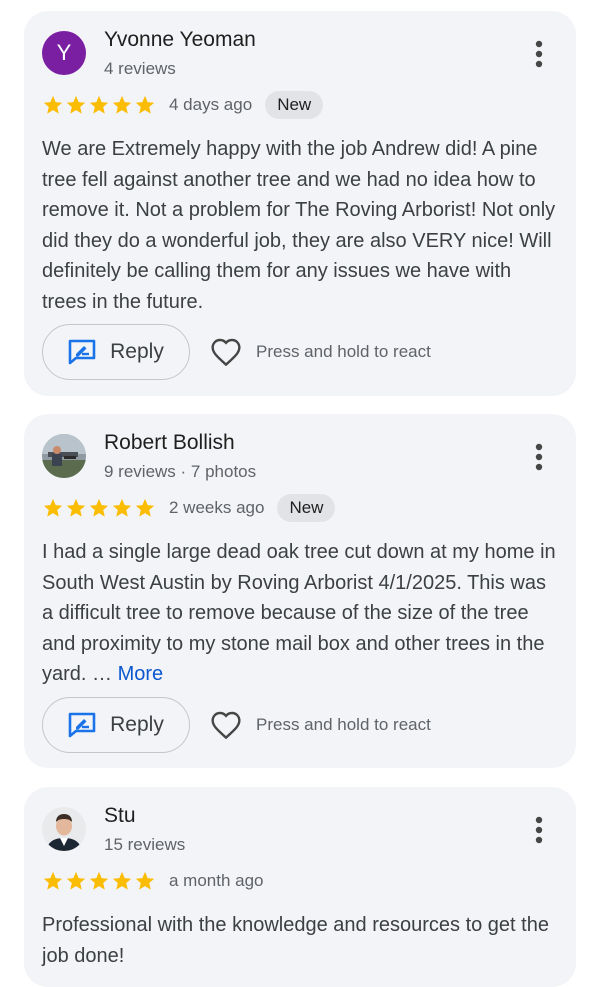  What do you see at coordinates (169, 443) in the screenshot?
I see `reviewer-name: Robert Bollish` at bounding box center [169, 443].